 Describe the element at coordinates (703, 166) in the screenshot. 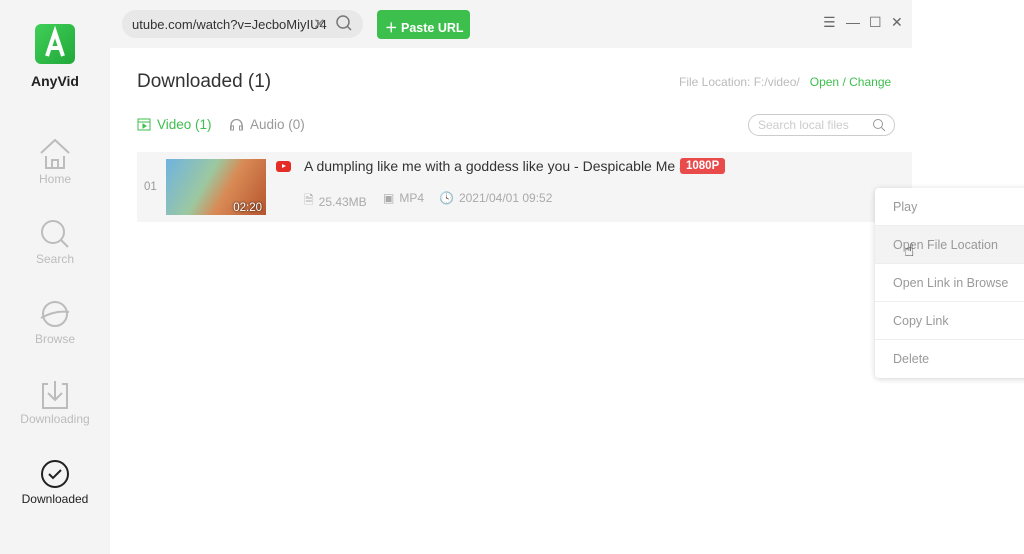

I see `quality-badge: 1080P` at that location.